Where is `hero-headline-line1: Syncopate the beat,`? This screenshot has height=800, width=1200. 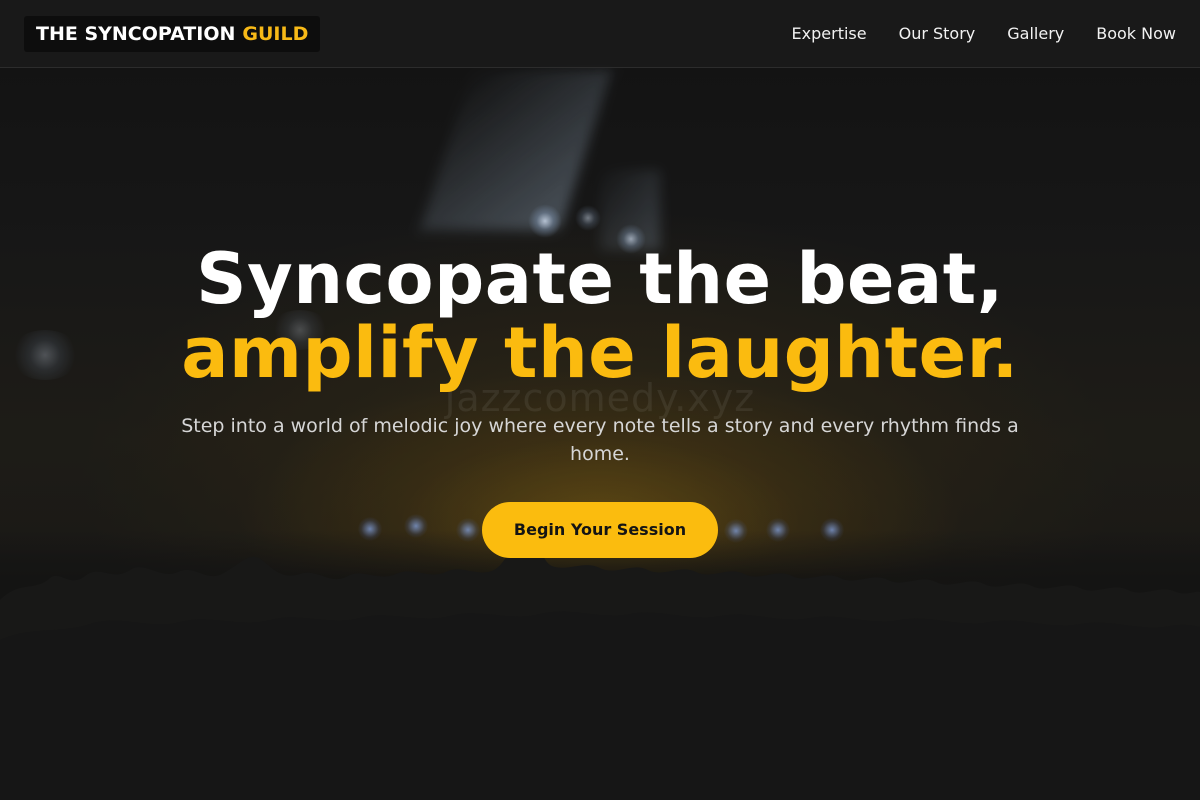
hero-headline-line1: Syncopate the beat, is located at coordinates (600, 279).